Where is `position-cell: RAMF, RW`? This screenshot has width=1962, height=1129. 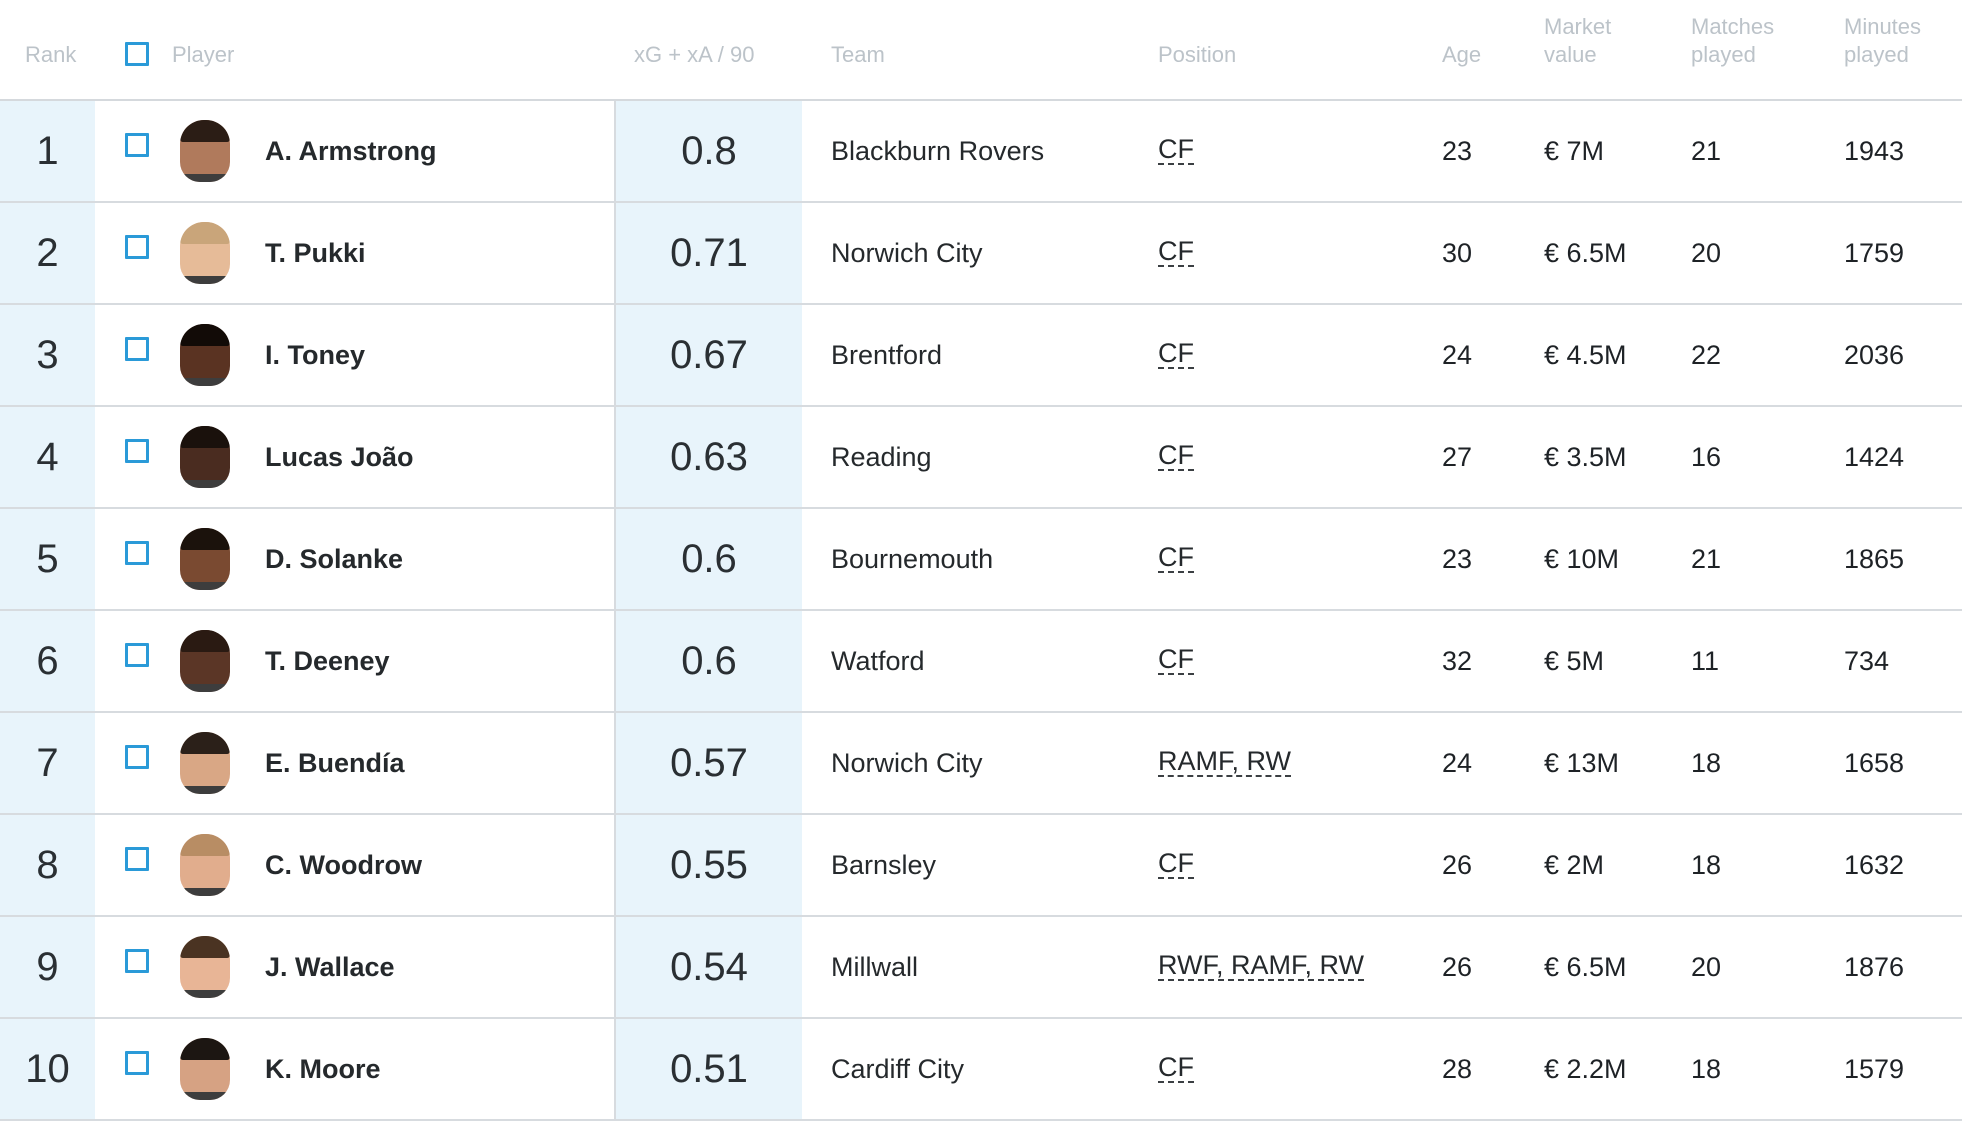 position-cell: RAMF, RW is located at coordinates (1224, 763).